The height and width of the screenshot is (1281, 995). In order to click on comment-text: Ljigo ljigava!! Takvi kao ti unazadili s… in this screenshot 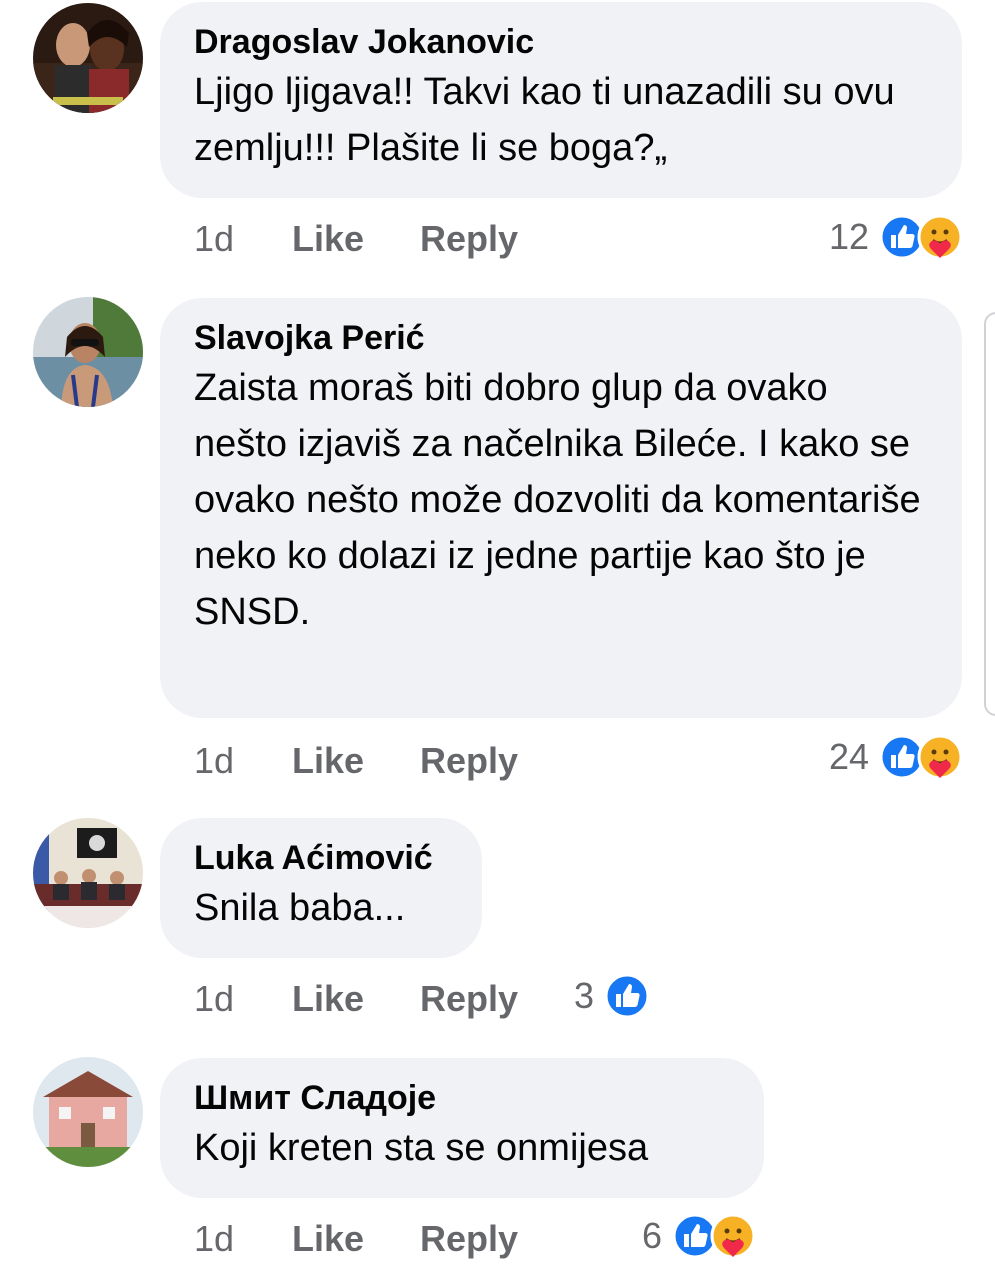, I will do `click(544, 120)`.